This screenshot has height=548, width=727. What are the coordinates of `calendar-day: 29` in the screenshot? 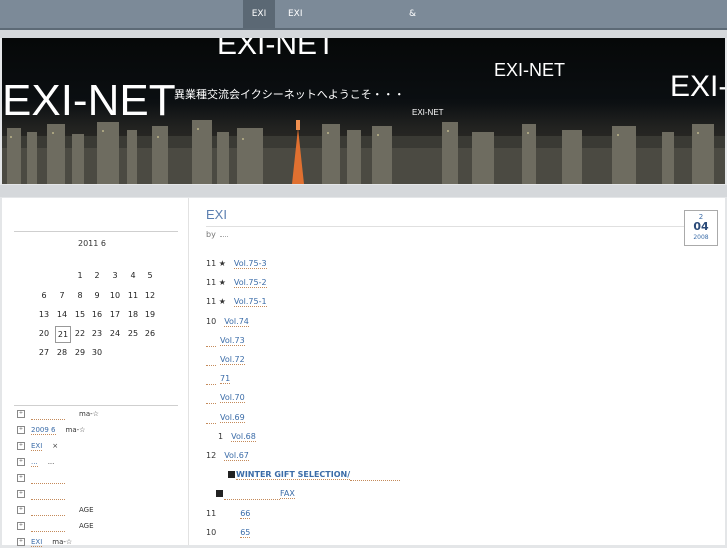 It's located at (80, 352).